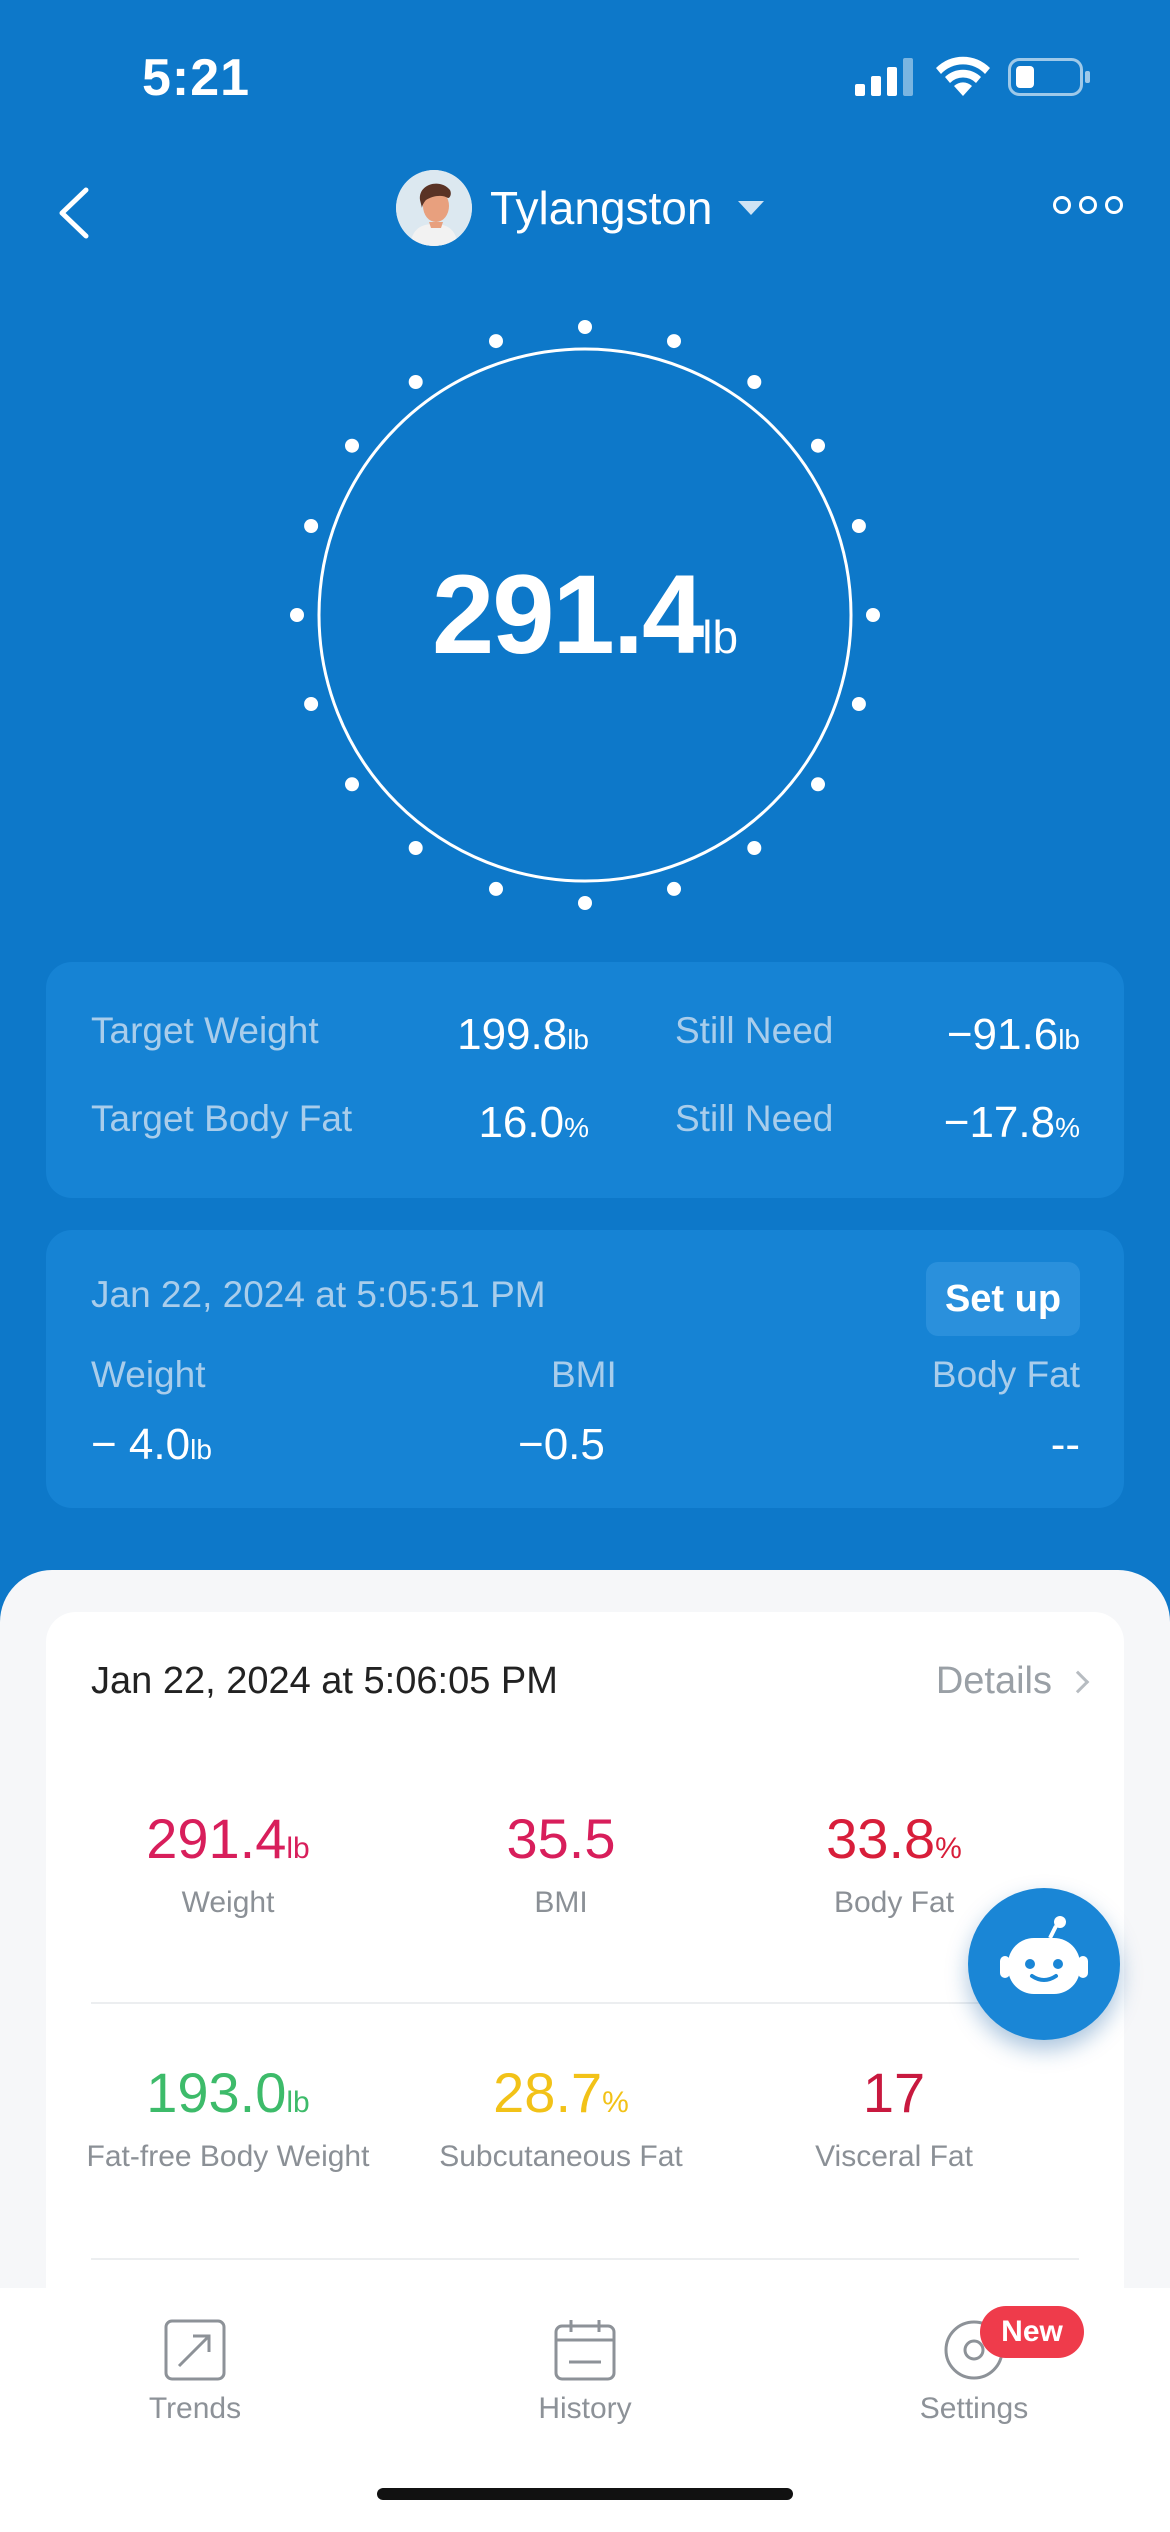 The width and height of the screenshot is (1170, 2532). Describe the element at coordinates (584, 1374) in the screenshot. I see `change-bmi-label: BMI` at that location.